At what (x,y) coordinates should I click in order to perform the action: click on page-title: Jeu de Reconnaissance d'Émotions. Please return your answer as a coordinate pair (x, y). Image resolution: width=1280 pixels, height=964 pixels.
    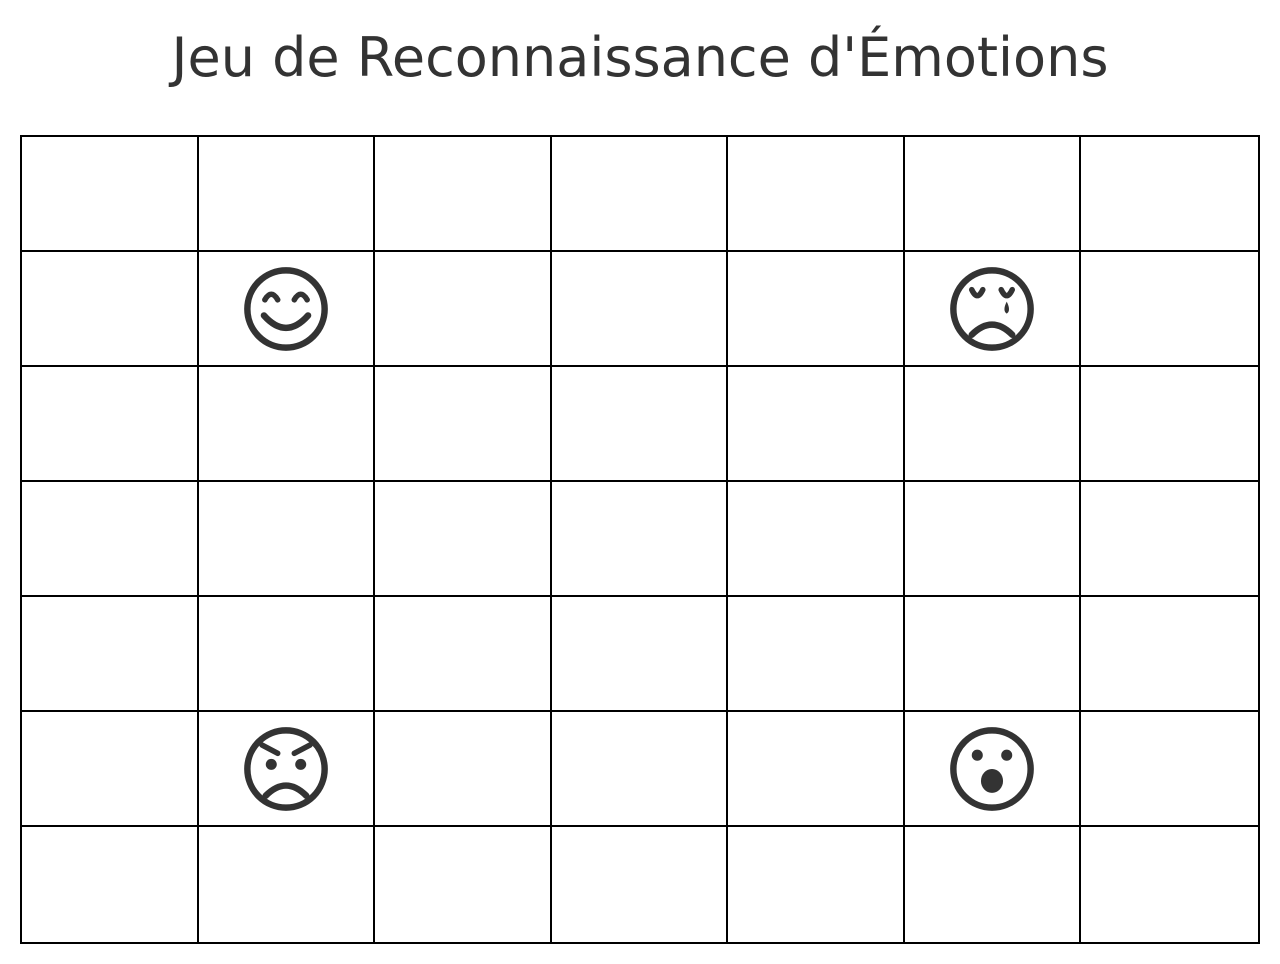
    Looking at the image, I should click on (640, 57).